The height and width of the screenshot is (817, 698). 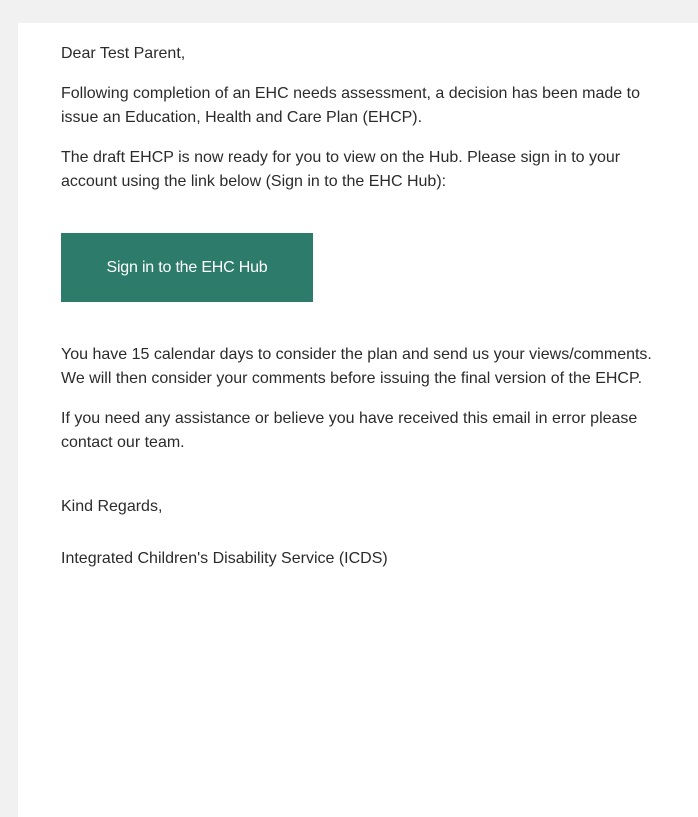 I want to click on cta-container: Sign in to the EHC Hub, so click(x=358, y=267).